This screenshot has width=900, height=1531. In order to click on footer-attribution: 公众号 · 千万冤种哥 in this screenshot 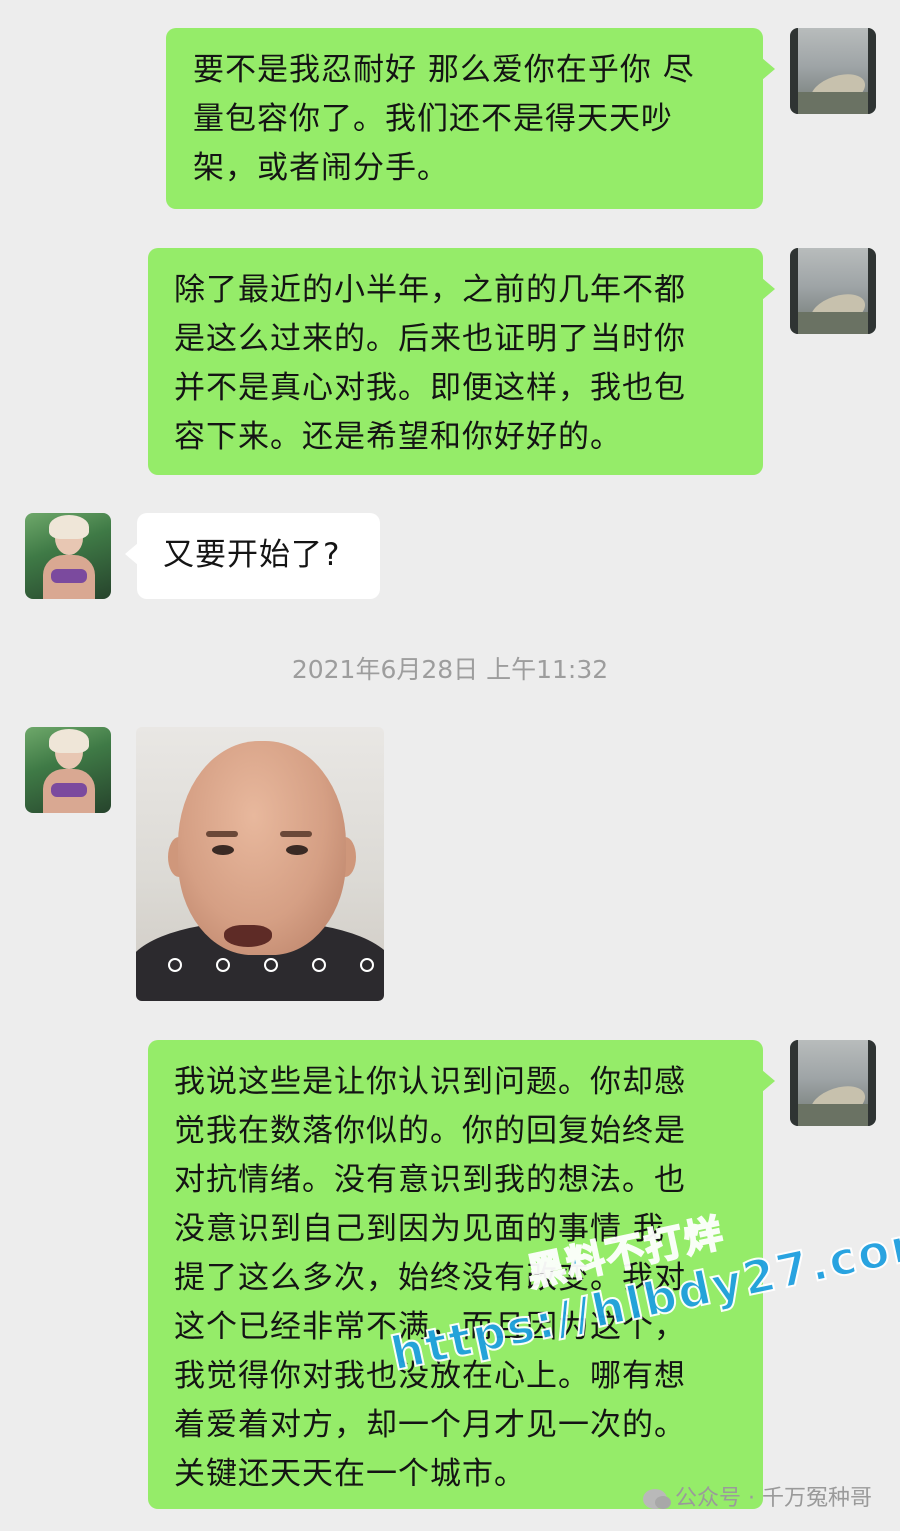, I will do `click(757, 1496)`.